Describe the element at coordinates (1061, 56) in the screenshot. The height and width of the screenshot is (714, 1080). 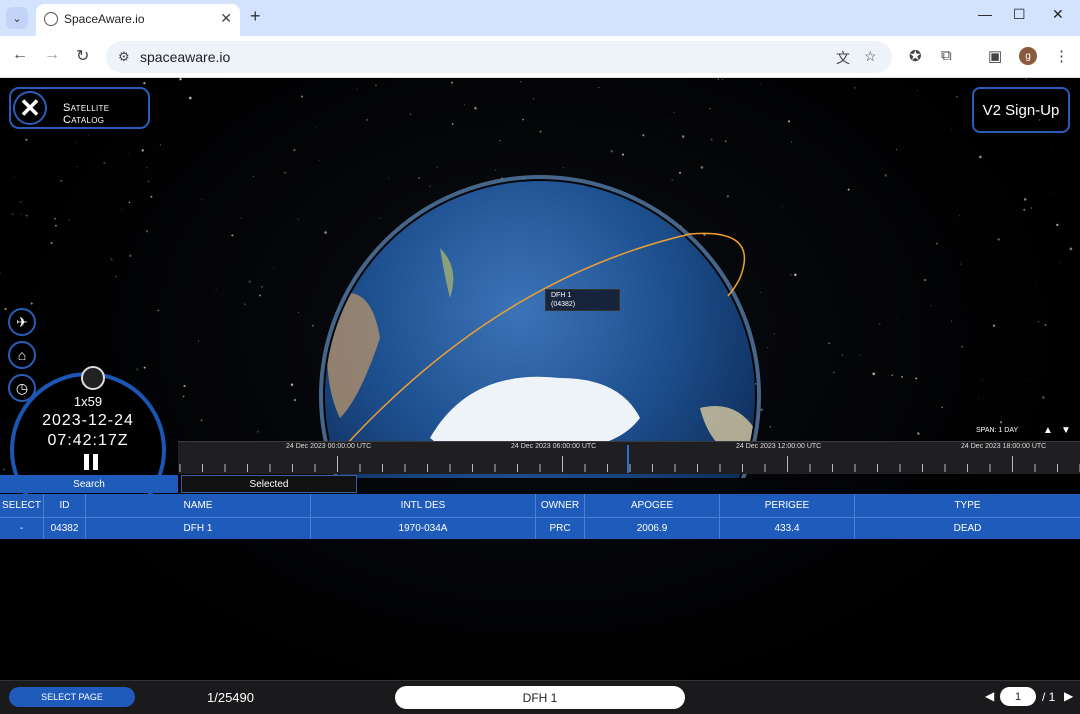
I see `menu-kebab-icon: ⋮` at that location.